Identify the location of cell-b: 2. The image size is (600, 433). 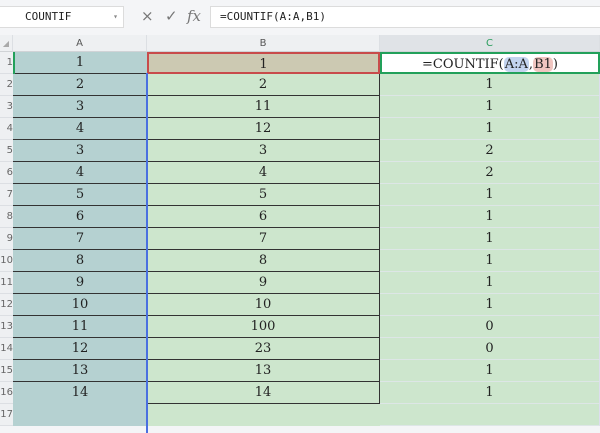
(263, 85).